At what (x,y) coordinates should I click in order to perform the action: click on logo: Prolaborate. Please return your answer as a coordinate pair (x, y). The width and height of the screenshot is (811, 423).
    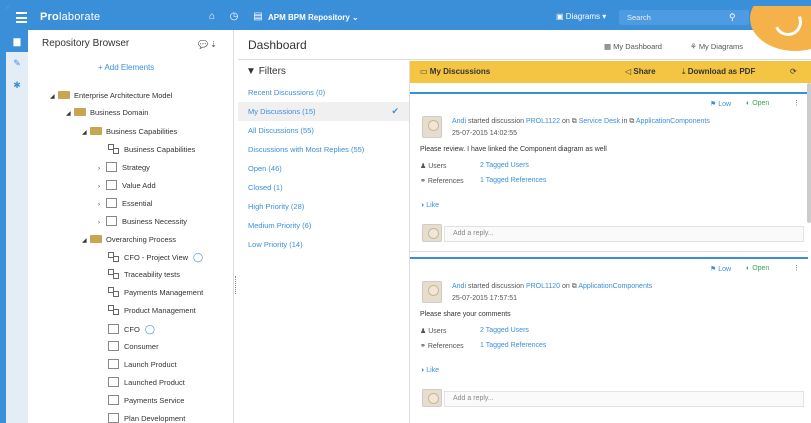
    Looking at the image, I should click on (70, 17).